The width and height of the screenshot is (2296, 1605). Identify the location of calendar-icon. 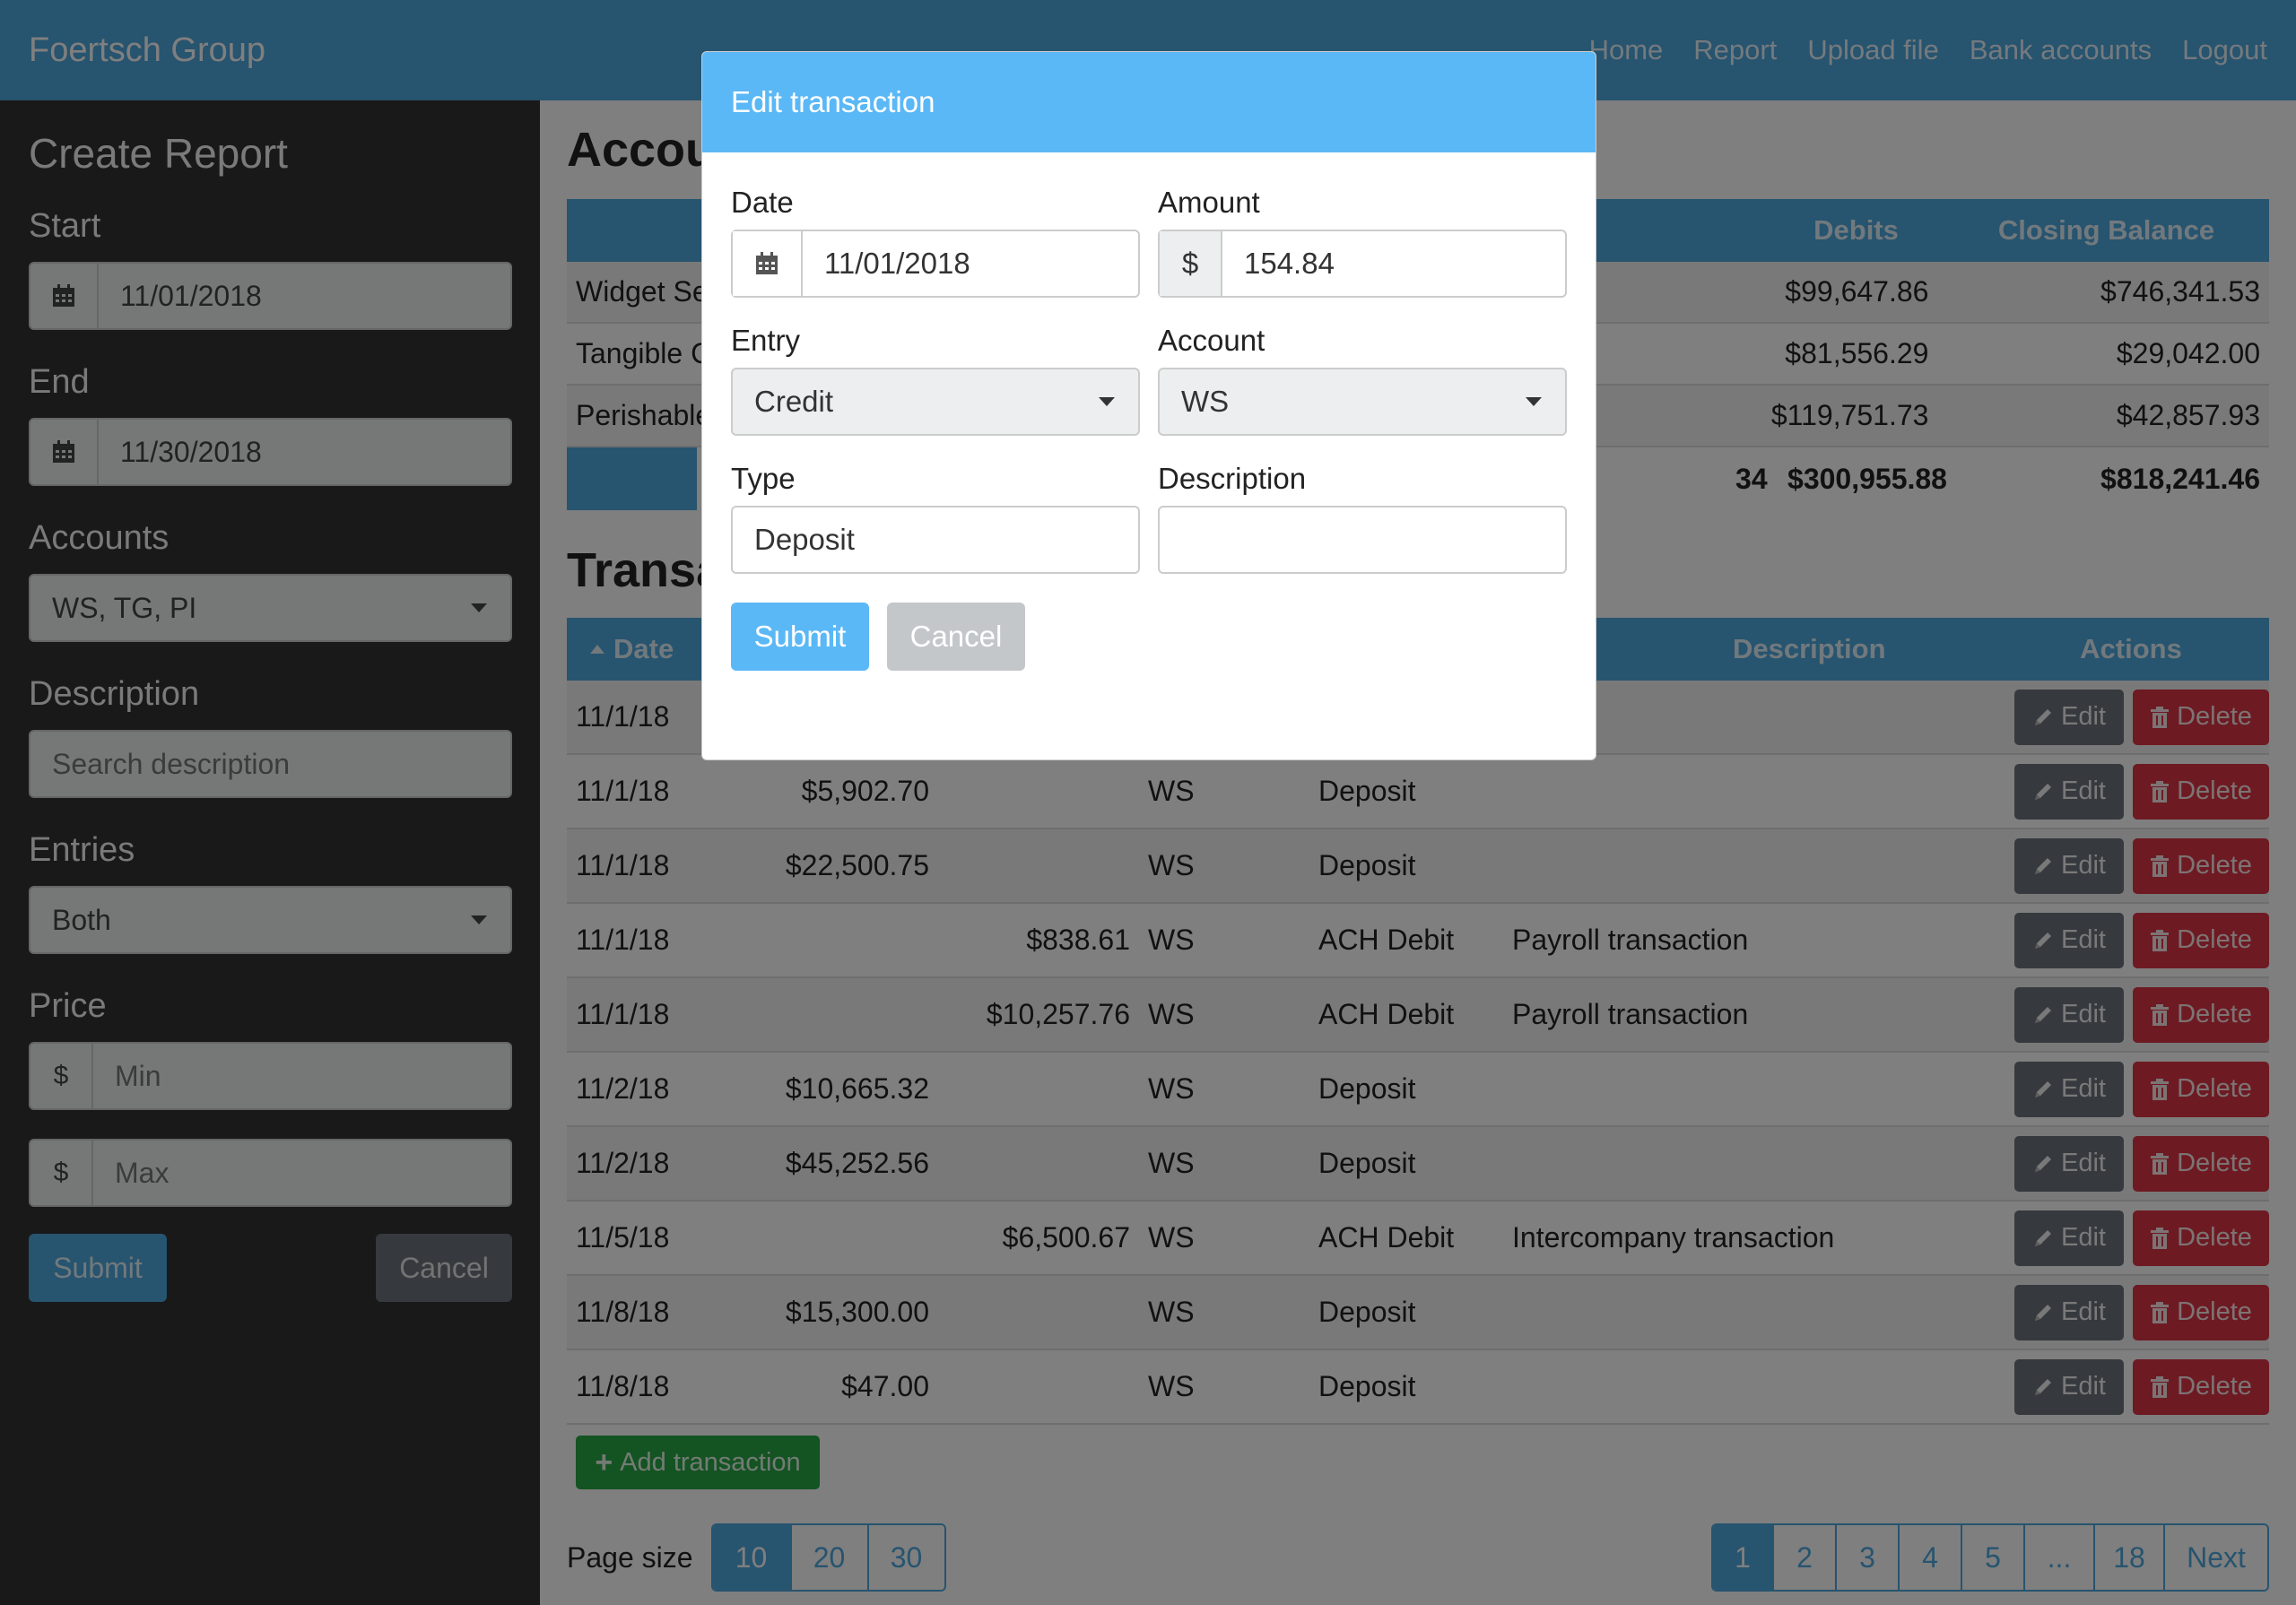
(768, 263).